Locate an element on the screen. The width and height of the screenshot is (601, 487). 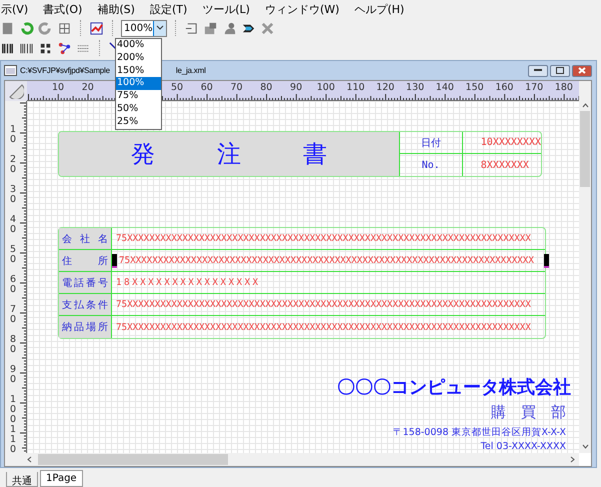
field-label: 電話番号 is located at coordinates (85, 282).